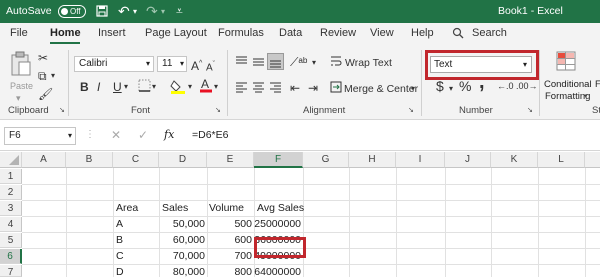 Image resolution: width=600 pixels, height=277 pixels. What do you see at coordinates (183, 160) in the screenshot?
I see `column-header-d: D` at bounding box center [183, 160].